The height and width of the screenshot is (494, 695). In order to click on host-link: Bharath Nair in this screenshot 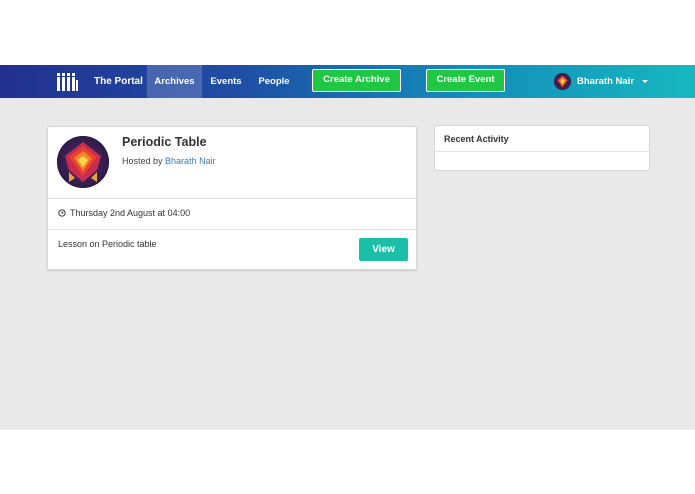, I will do `click(190, 161)`.